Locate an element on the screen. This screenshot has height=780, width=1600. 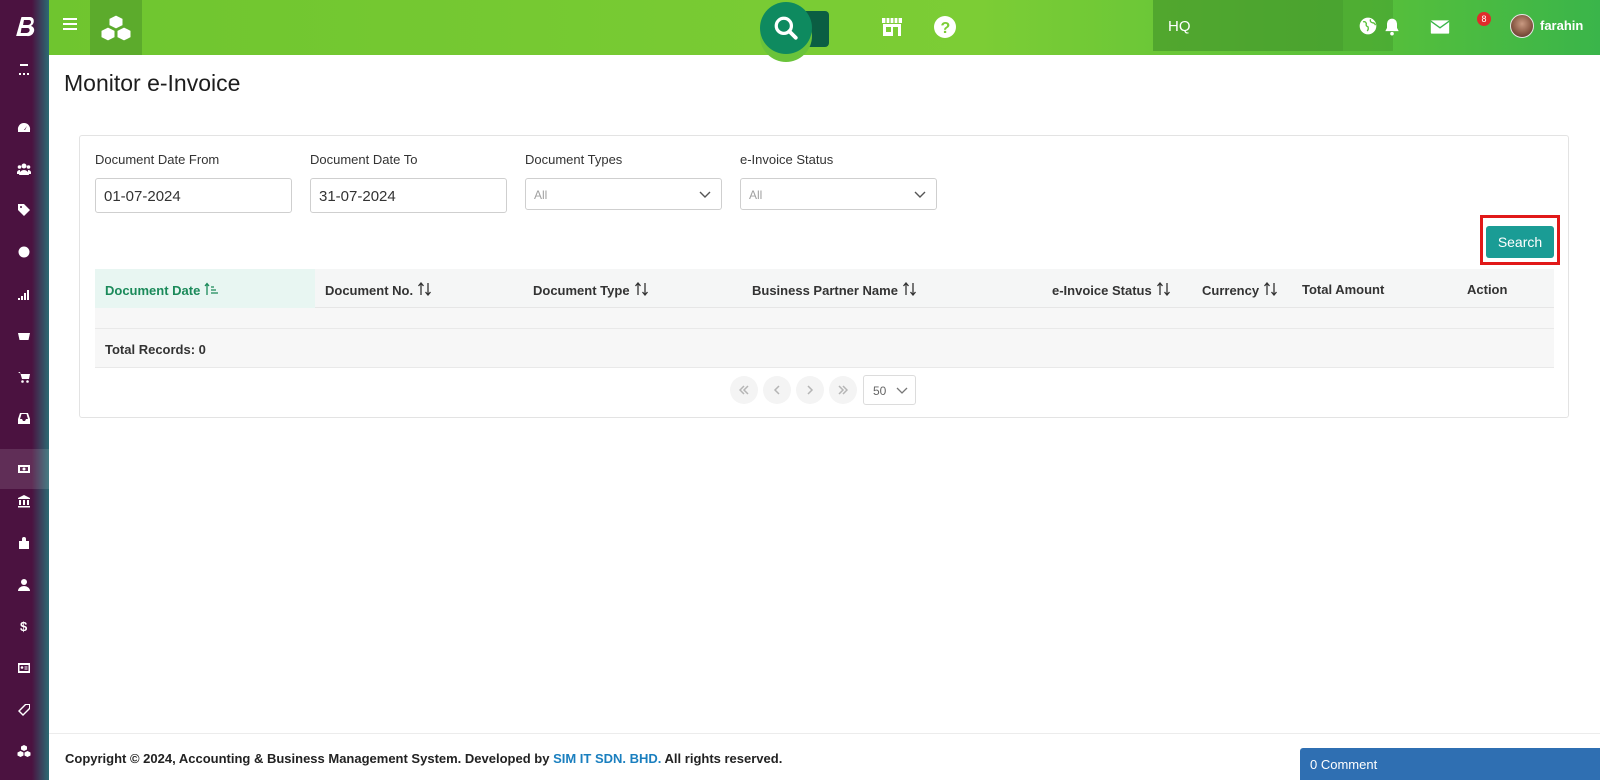
dollar-icon: $ is located at coordinates (24, 626).